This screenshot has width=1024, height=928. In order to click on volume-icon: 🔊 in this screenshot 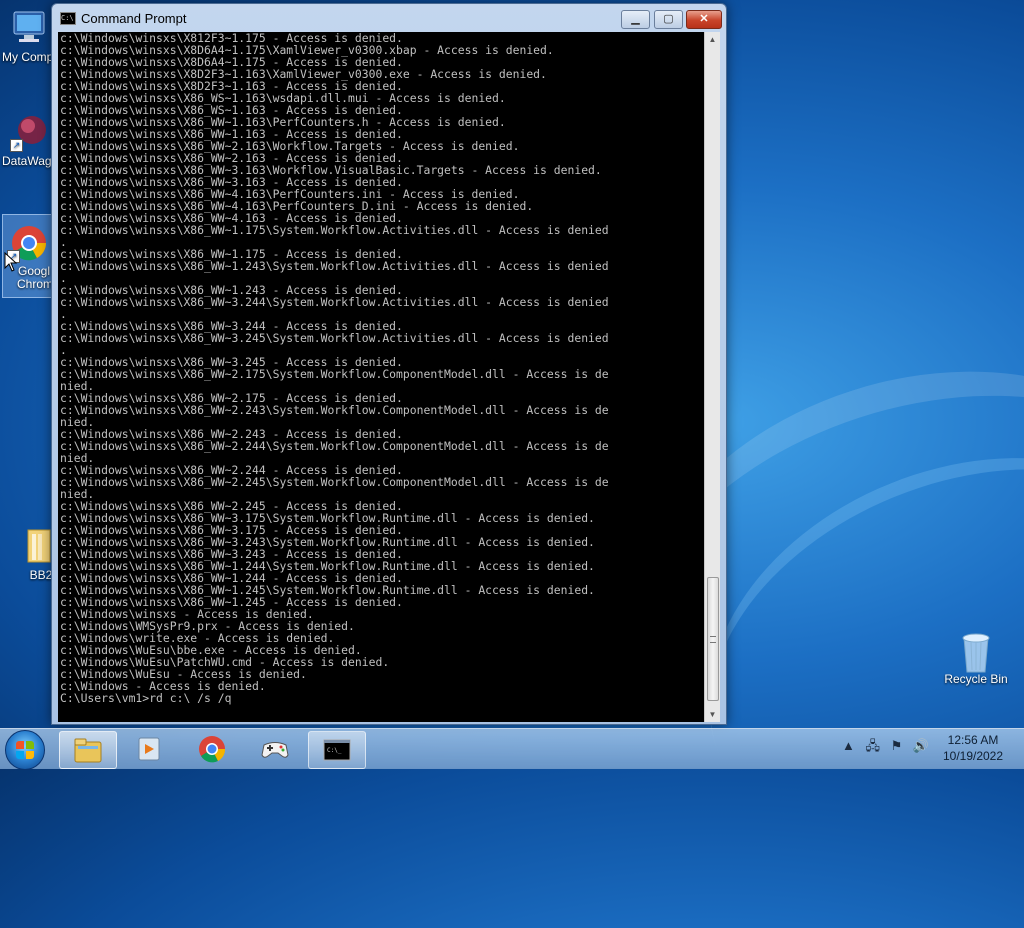, I will do `click(921, 745)`.